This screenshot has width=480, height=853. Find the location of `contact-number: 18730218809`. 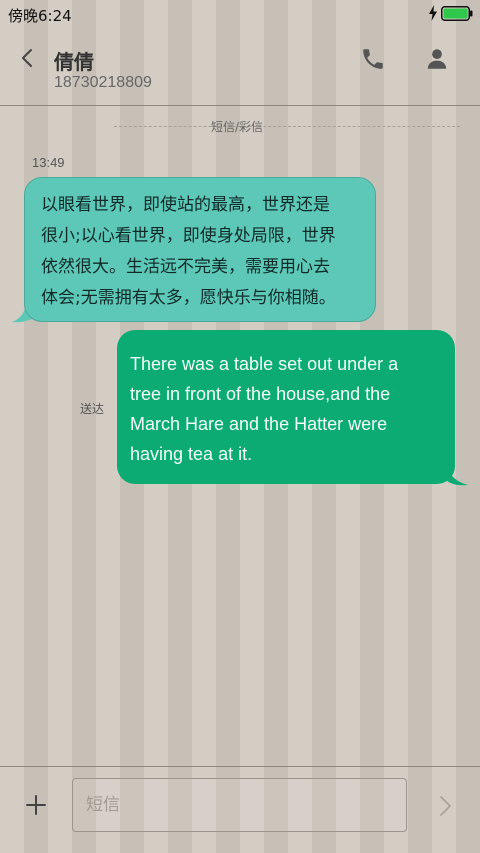

contact-number: 18730218809 is located at coordinates (103, 82).